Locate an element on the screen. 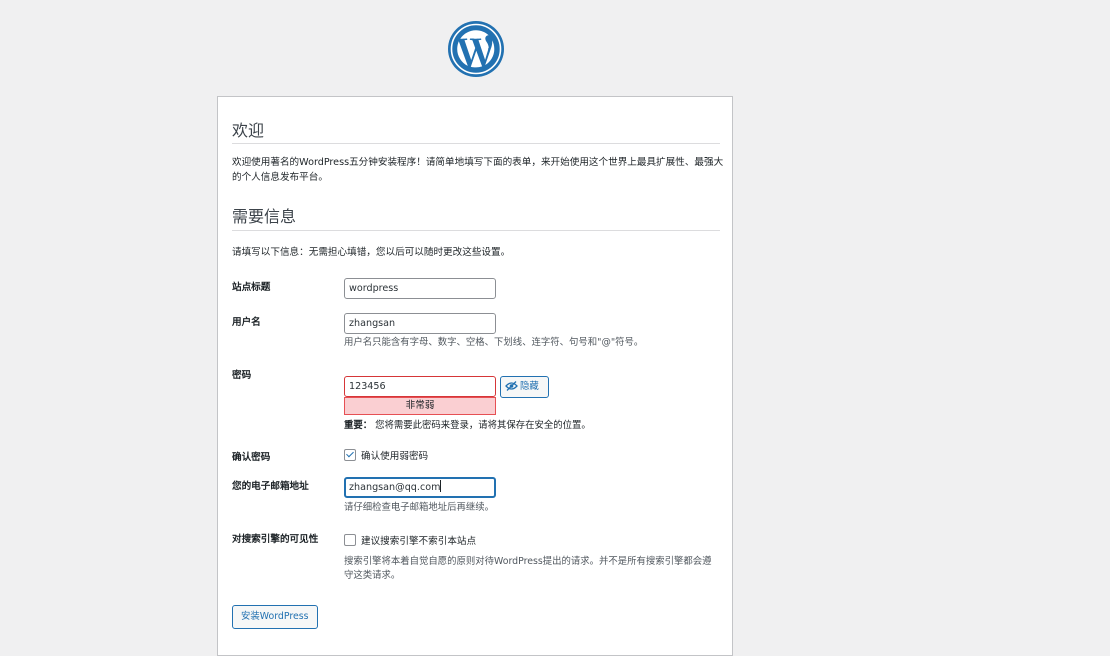  welcome-heading: 欢迎 is located at coordinates (248, 130).